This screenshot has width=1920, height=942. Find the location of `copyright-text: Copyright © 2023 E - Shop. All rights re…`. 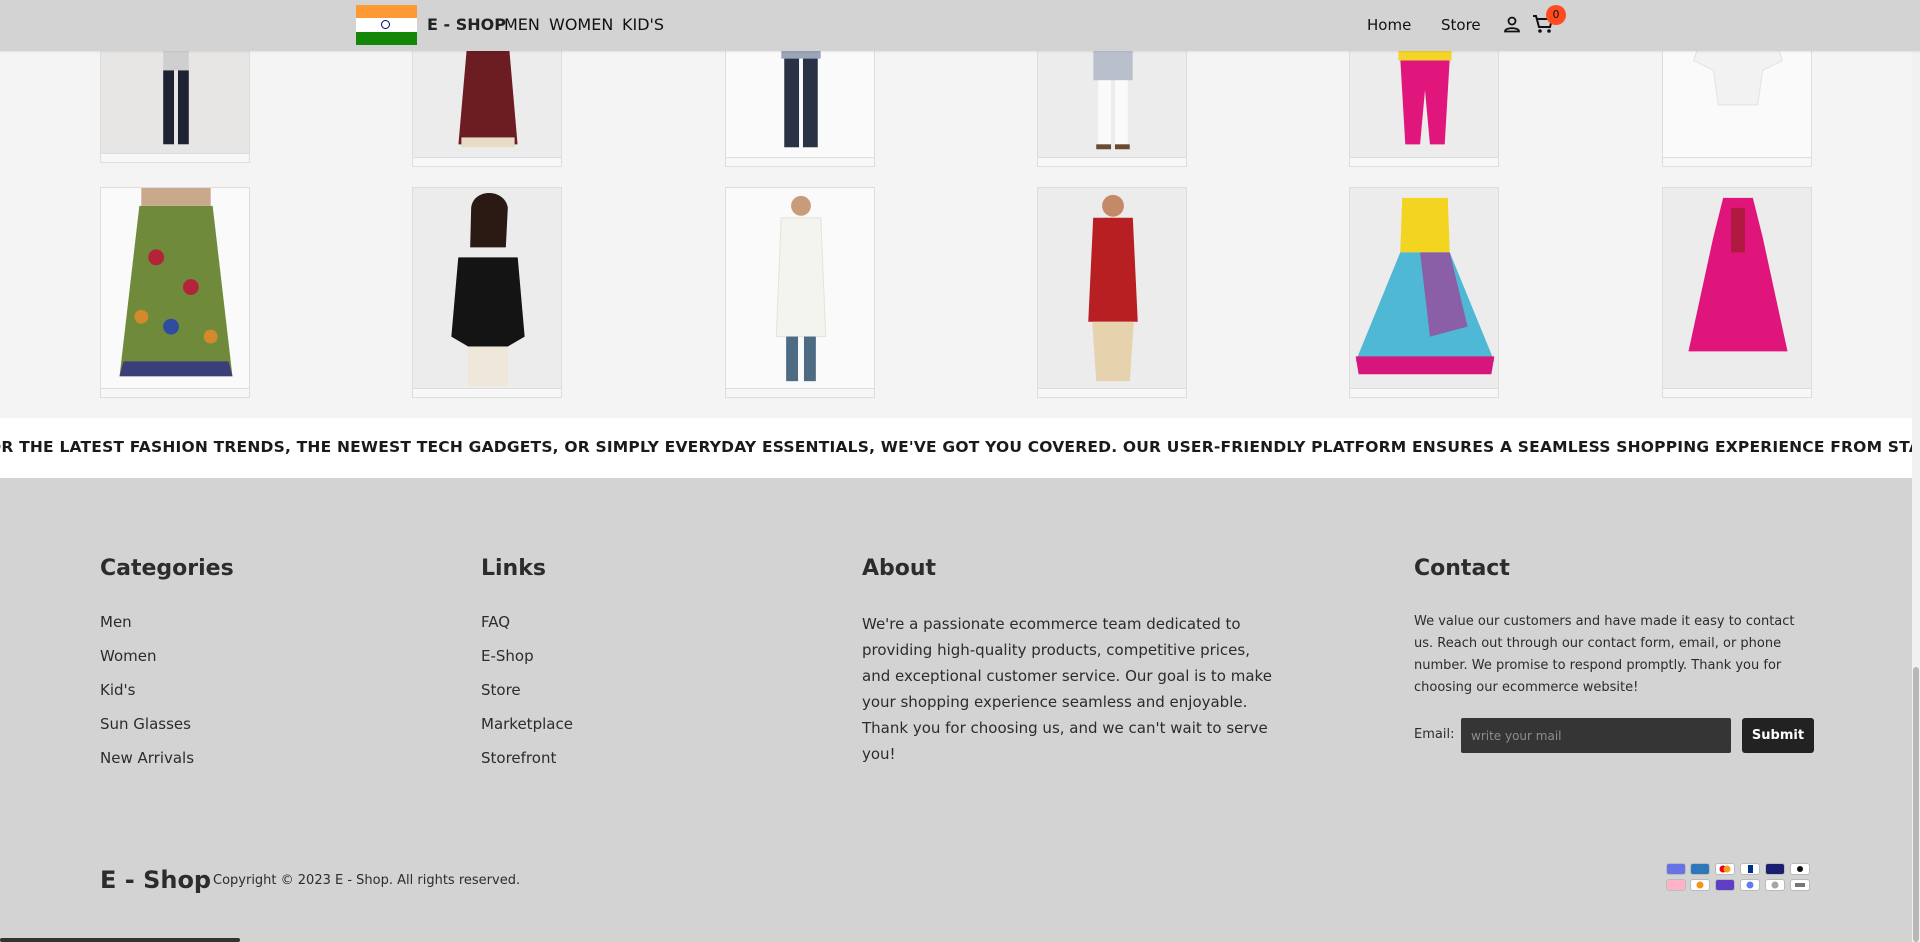

copyright-text: Copyright © 2023 E - Shop. All rights re… is located at coordinates (367, 880).